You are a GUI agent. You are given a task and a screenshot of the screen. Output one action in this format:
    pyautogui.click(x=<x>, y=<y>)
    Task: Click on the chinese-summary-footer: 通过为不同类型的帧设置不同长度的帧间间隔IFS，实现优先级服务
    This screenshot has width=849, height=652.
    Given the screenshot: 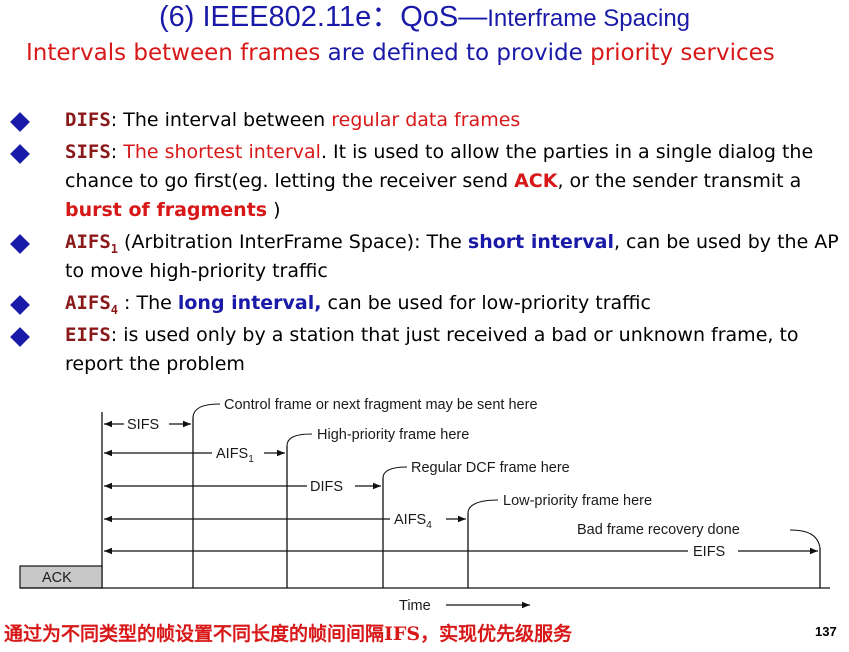 What is the action you would take?
    pyautogui.click(x=288, y=634)
    